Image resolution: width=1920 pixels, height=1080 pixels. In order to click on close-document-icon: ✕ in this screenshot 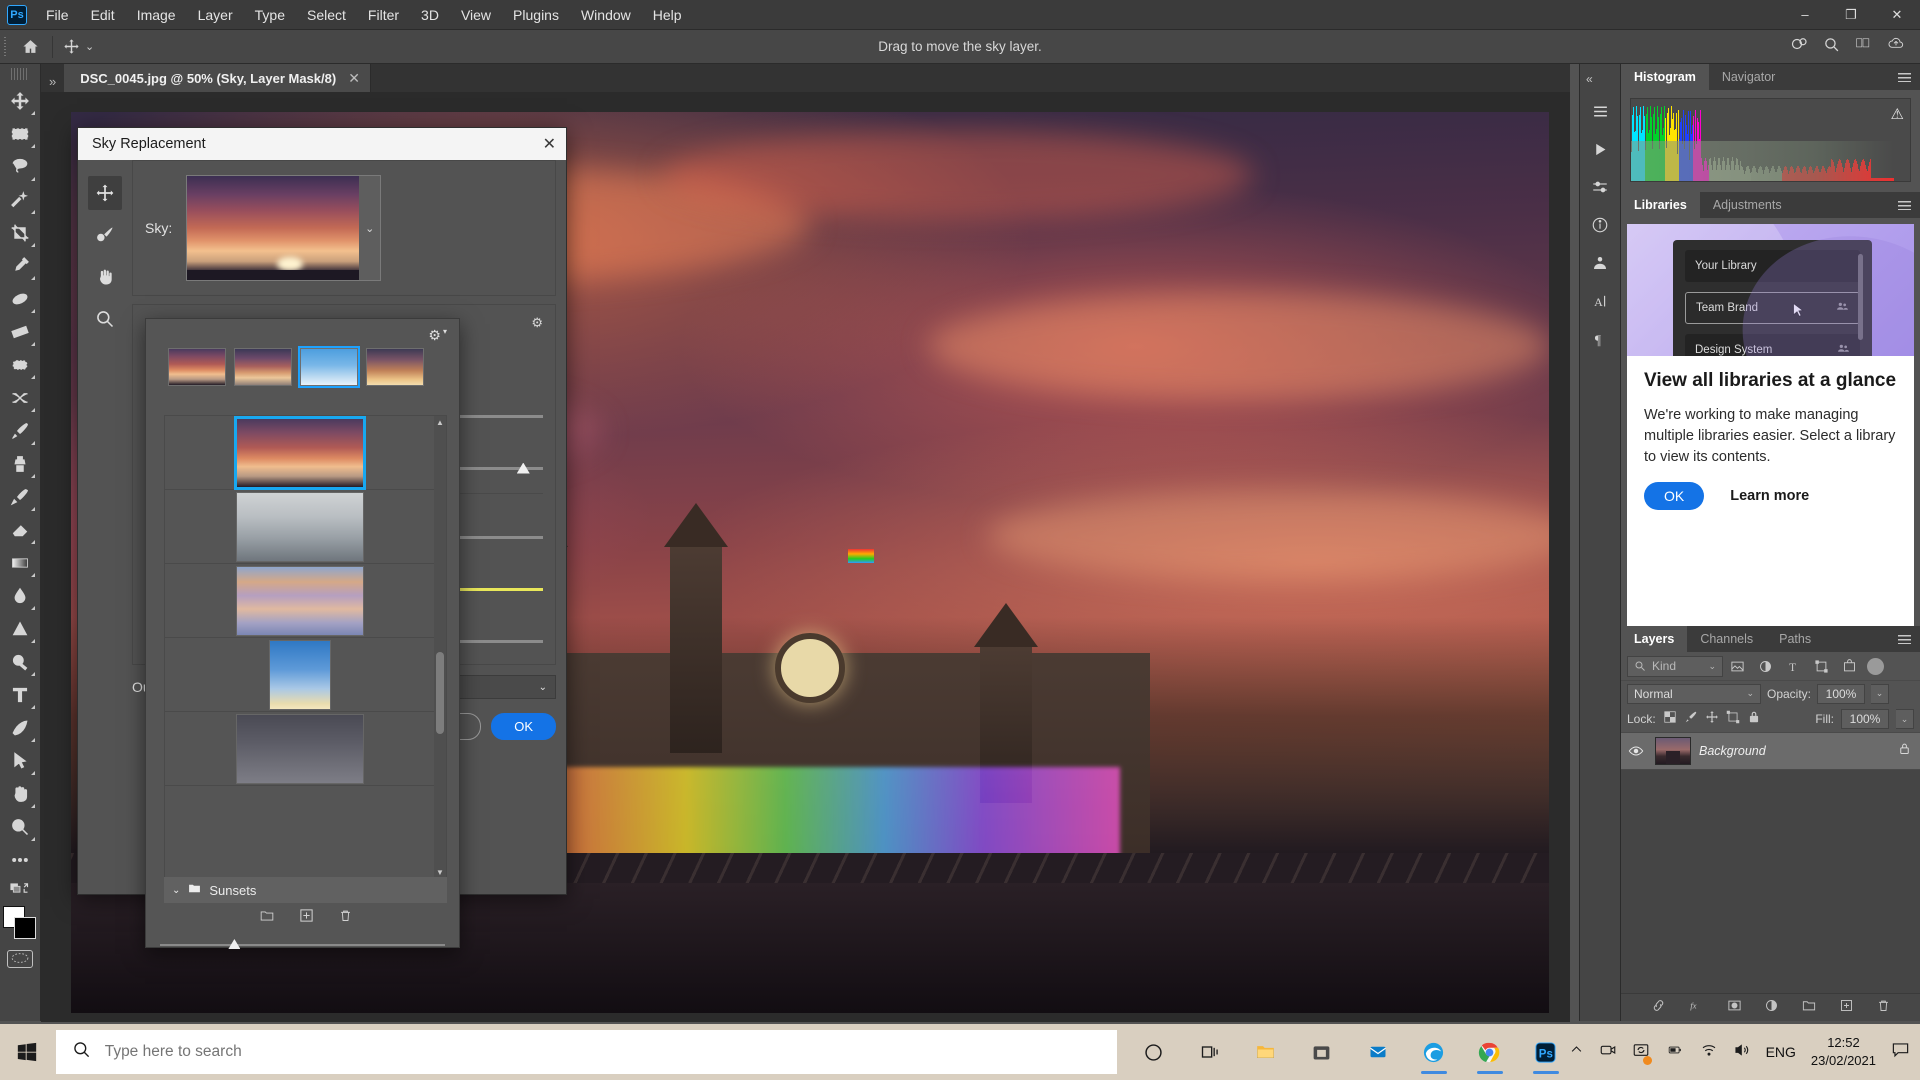, I will do `click(354, 78)`.